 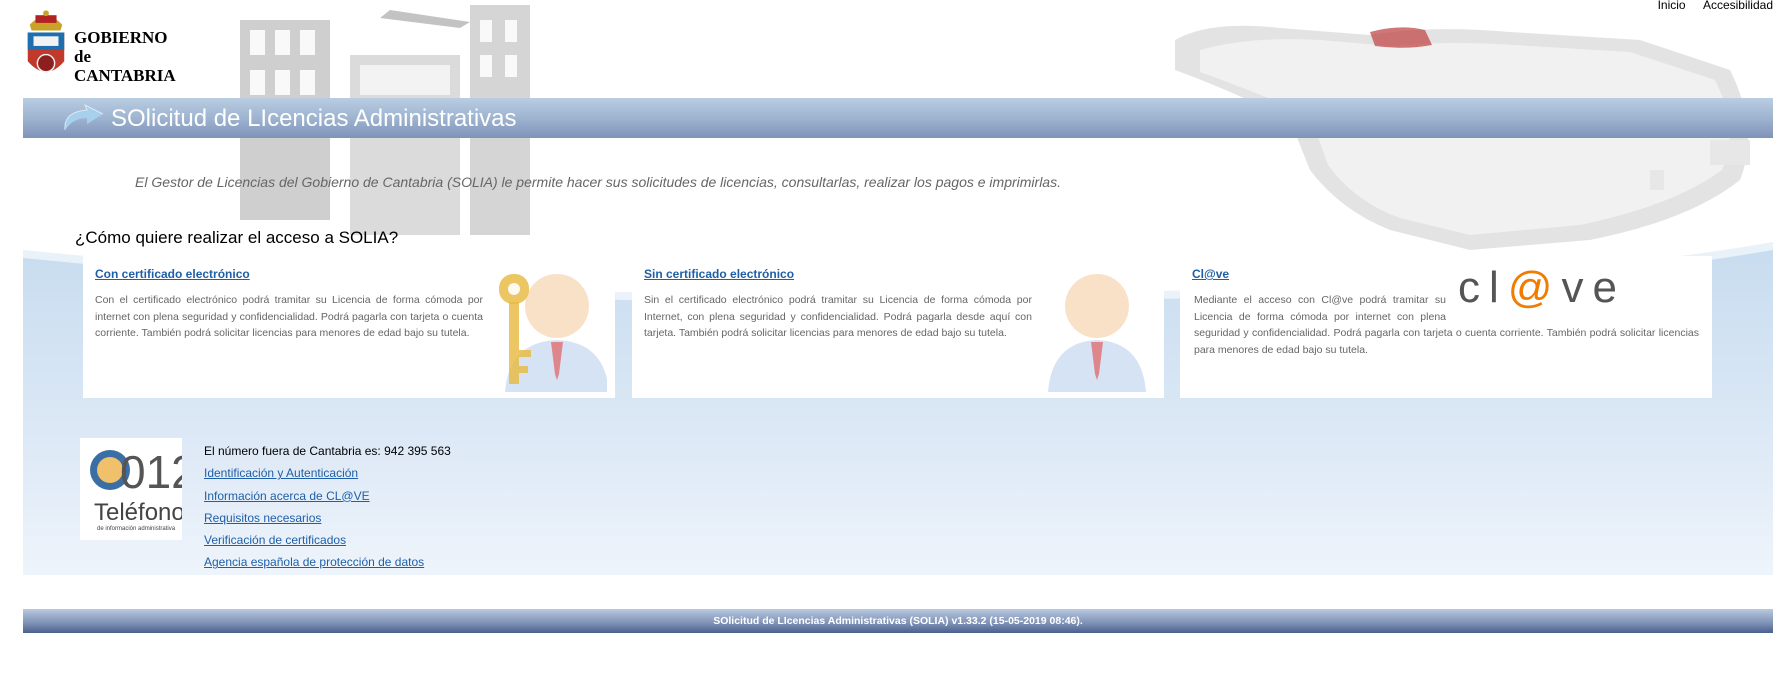 I want to click on top-links: Inicio Accesibilidad, so click(x=1708, y=6).